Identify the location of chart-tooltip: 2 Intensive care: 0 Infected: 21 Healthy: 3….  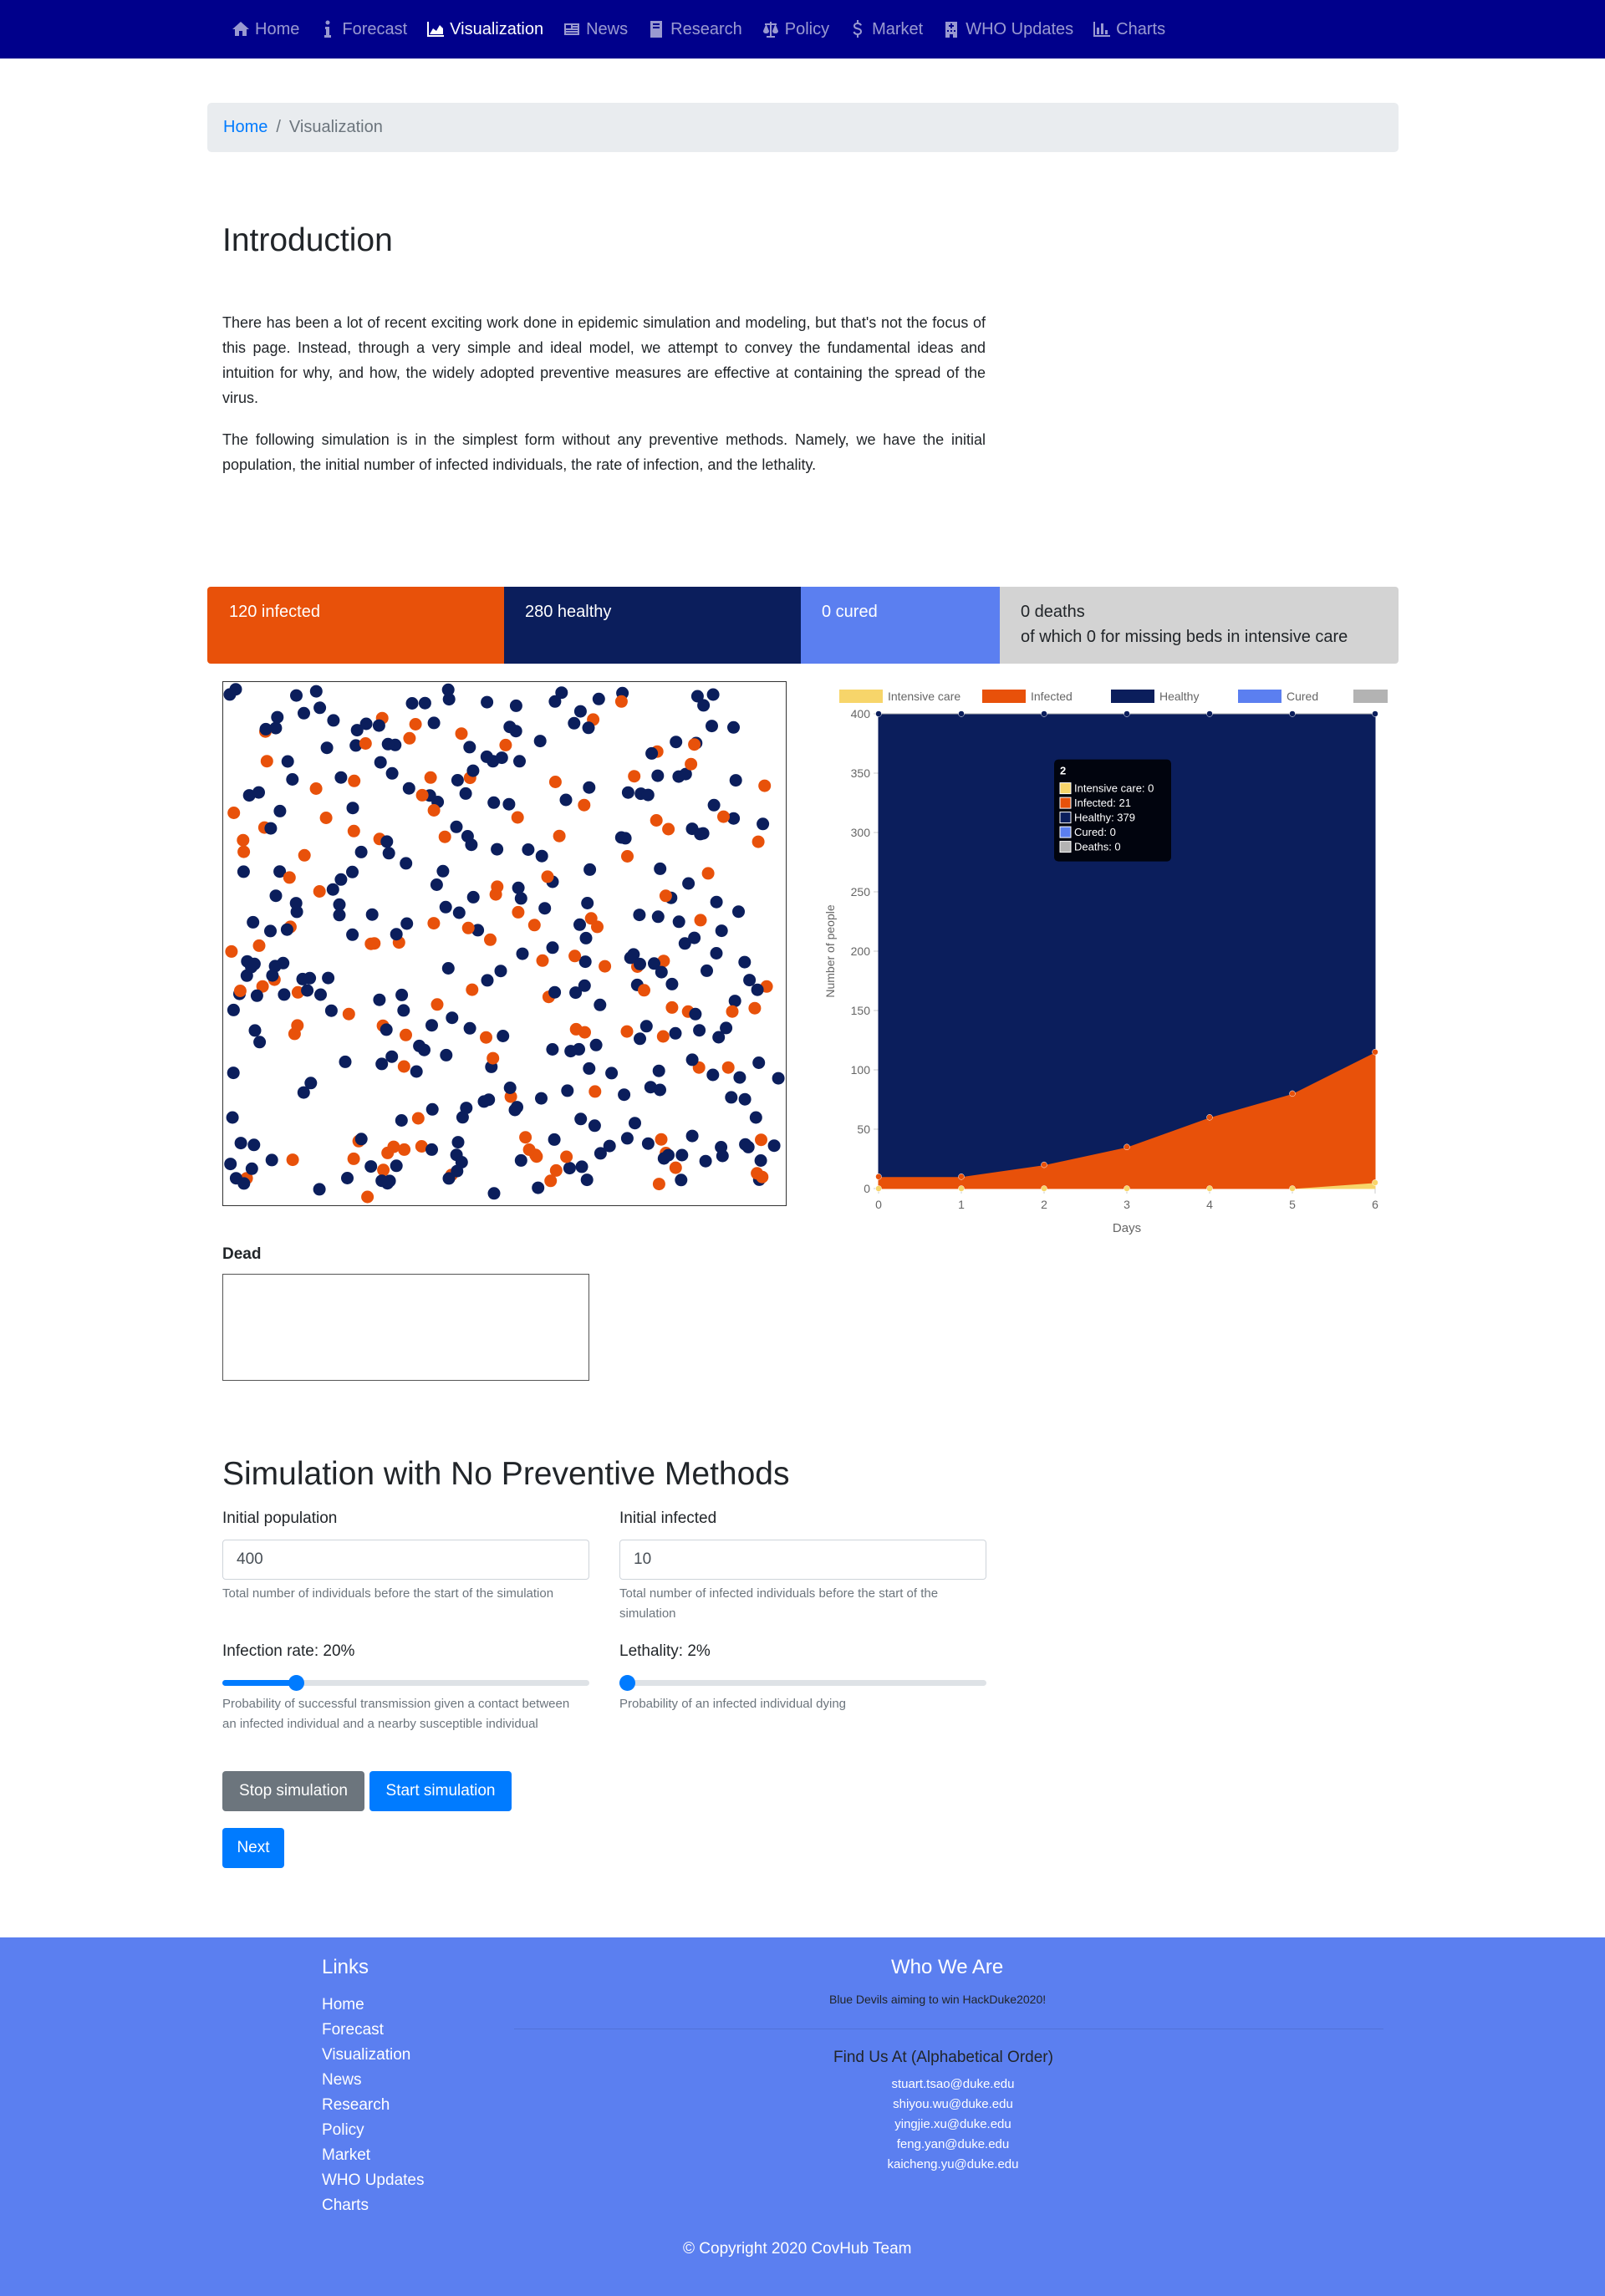
(1112, 810).